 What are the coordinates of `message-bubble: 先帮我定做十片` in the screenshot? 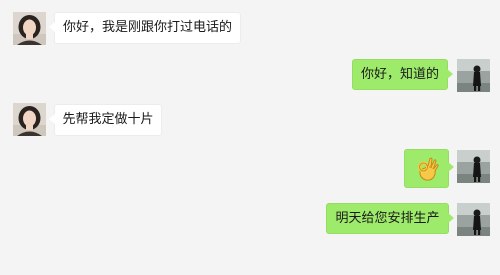 It's located at (105, 120).